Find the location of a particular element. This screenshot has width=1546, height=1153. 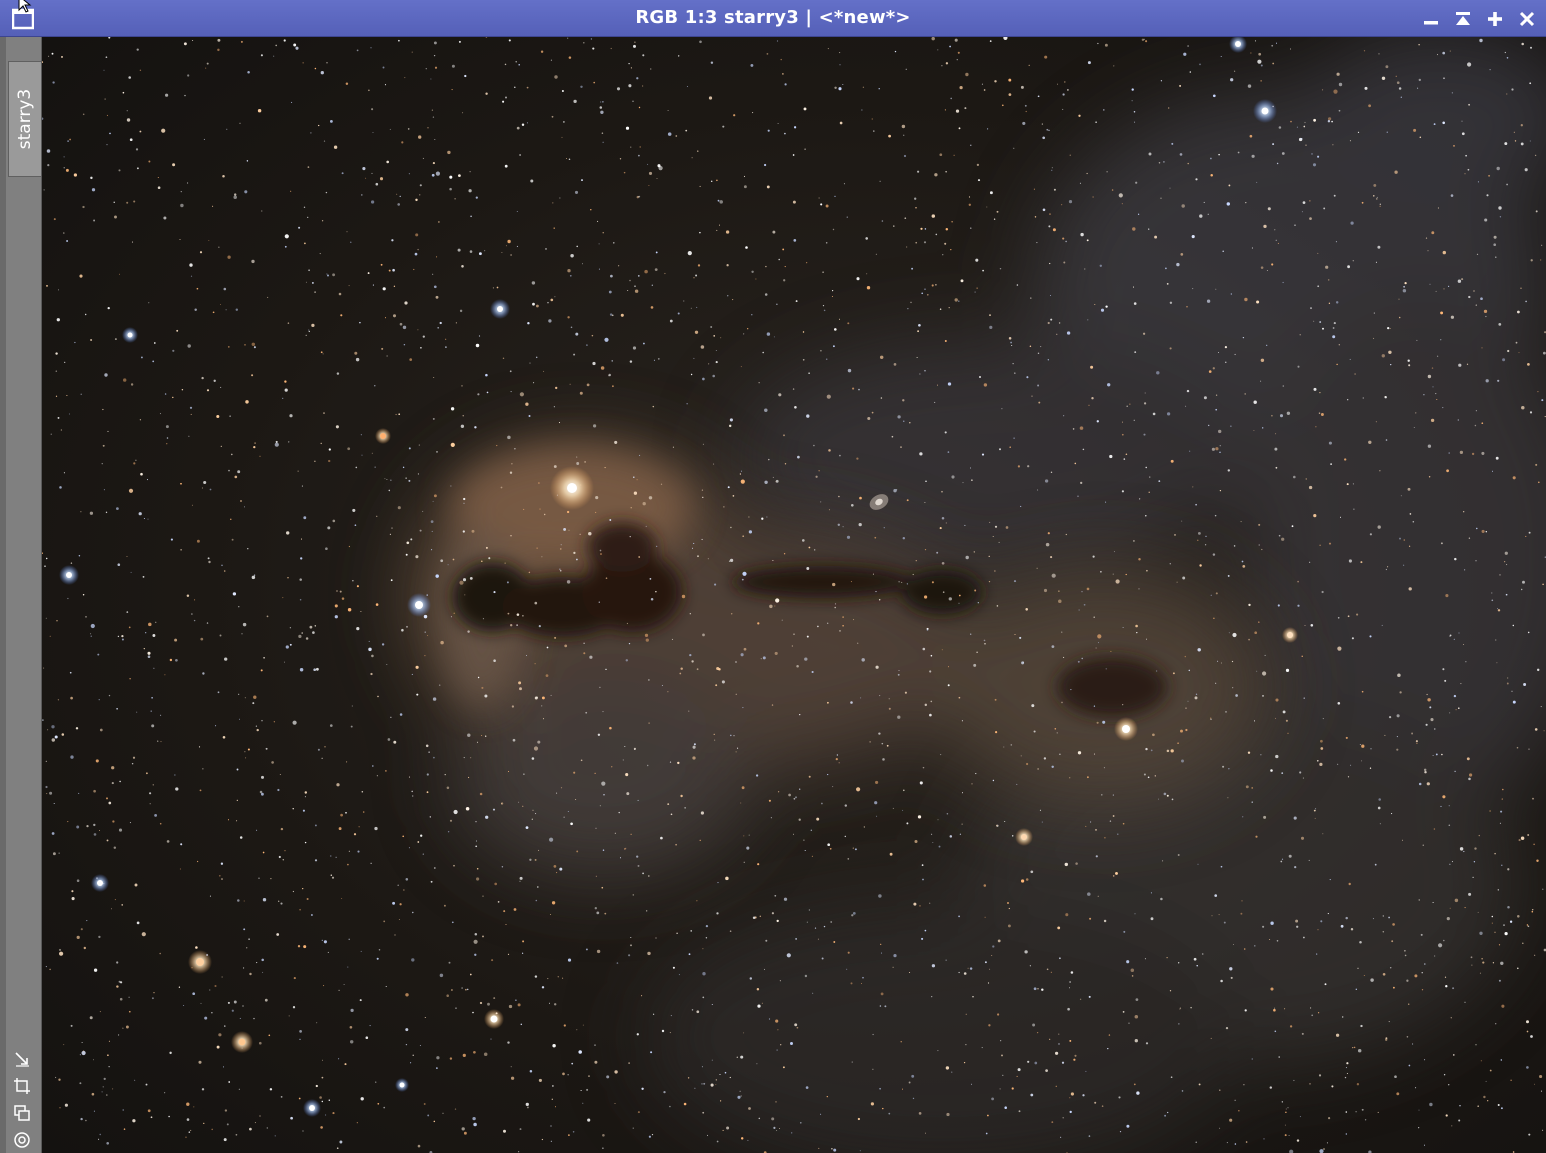

shade-button is located at coordinates (1463, 19).